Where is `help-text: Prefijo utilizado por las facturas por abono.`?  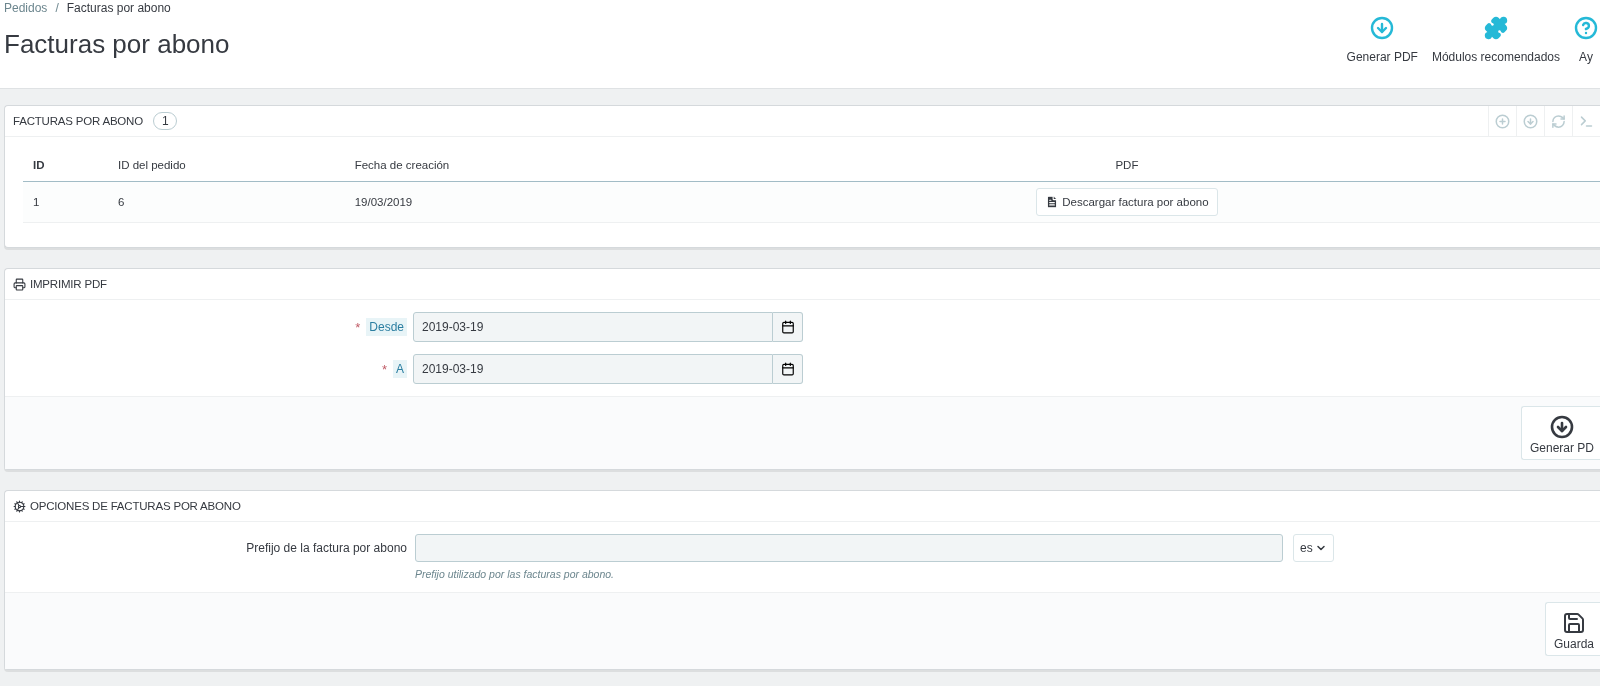
help-text: Prefijo utilizado por las facturas por abono. is located at coordinates (515, 574).